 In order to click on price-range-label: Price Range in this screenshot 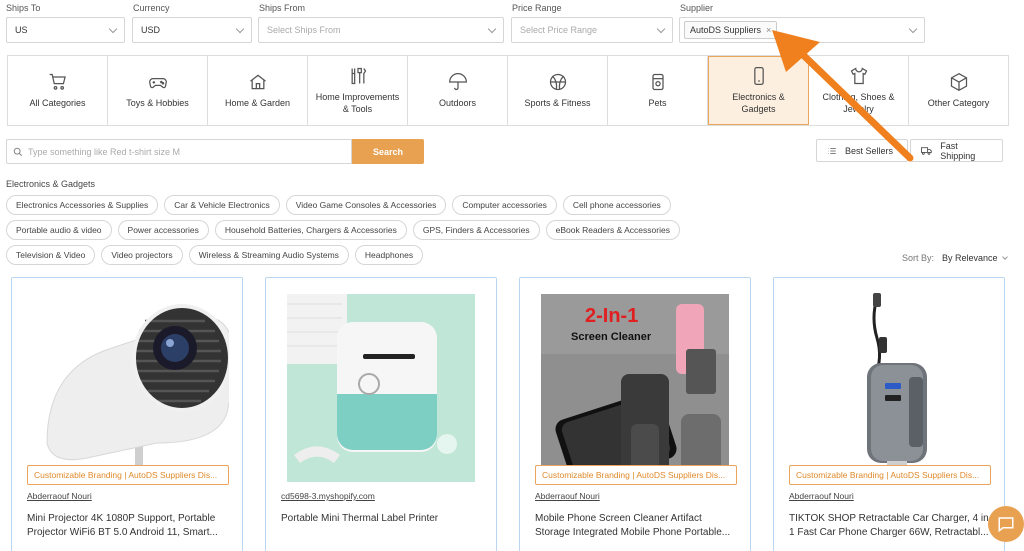, I will do `click(537, 8)`.